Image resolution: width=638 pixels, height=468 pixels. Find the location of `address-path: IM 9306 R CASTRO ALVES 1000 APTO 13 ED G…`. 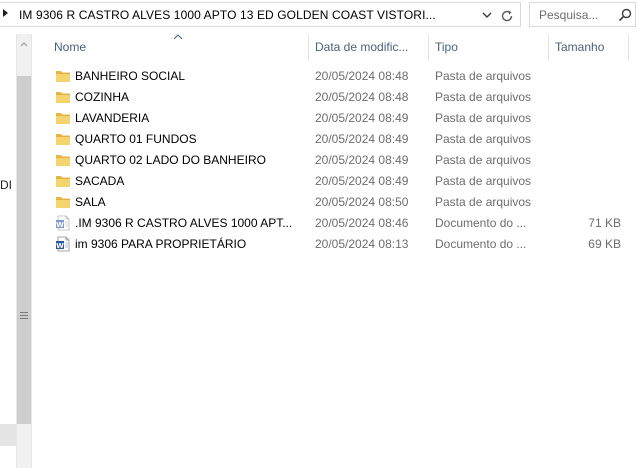

address-path: IM 9306 R CASTRO ALVES 1000 APTO 13 ED G… is located at coordinates (234, 15).